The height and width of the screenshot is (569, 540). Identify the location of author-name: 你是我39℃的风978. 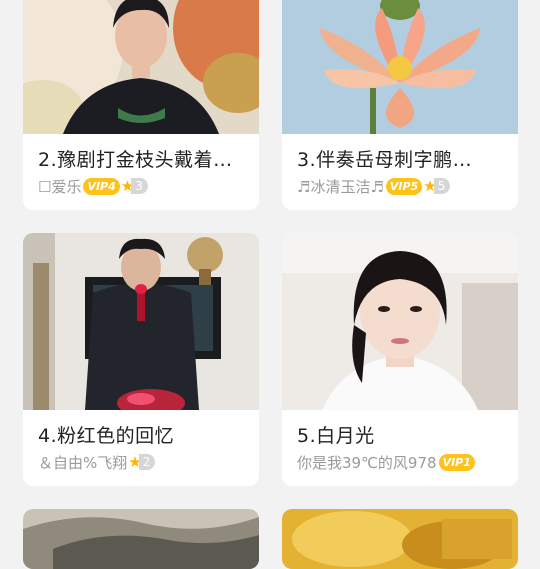
(367, 462).